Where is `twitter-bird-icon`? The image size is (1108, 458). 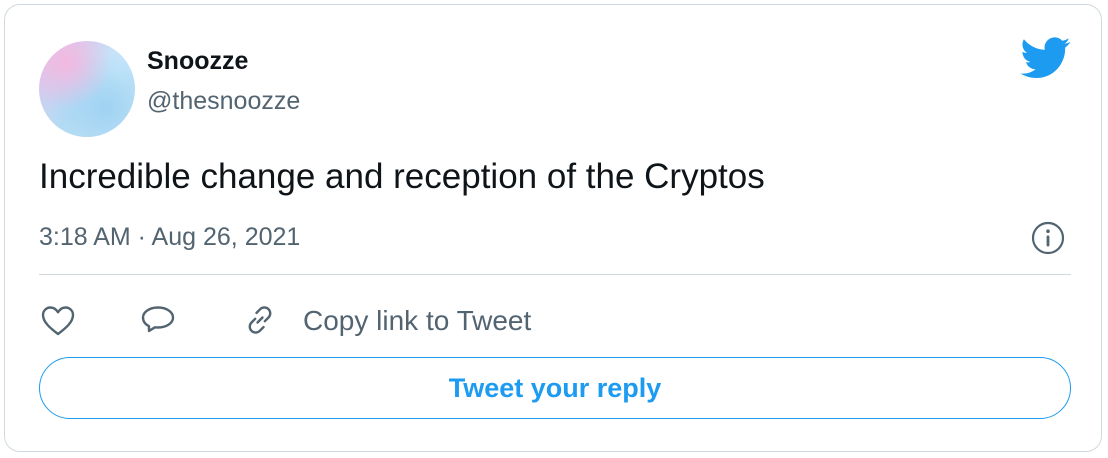
twitter-bird-icon is located at coordinates (1046, 58).